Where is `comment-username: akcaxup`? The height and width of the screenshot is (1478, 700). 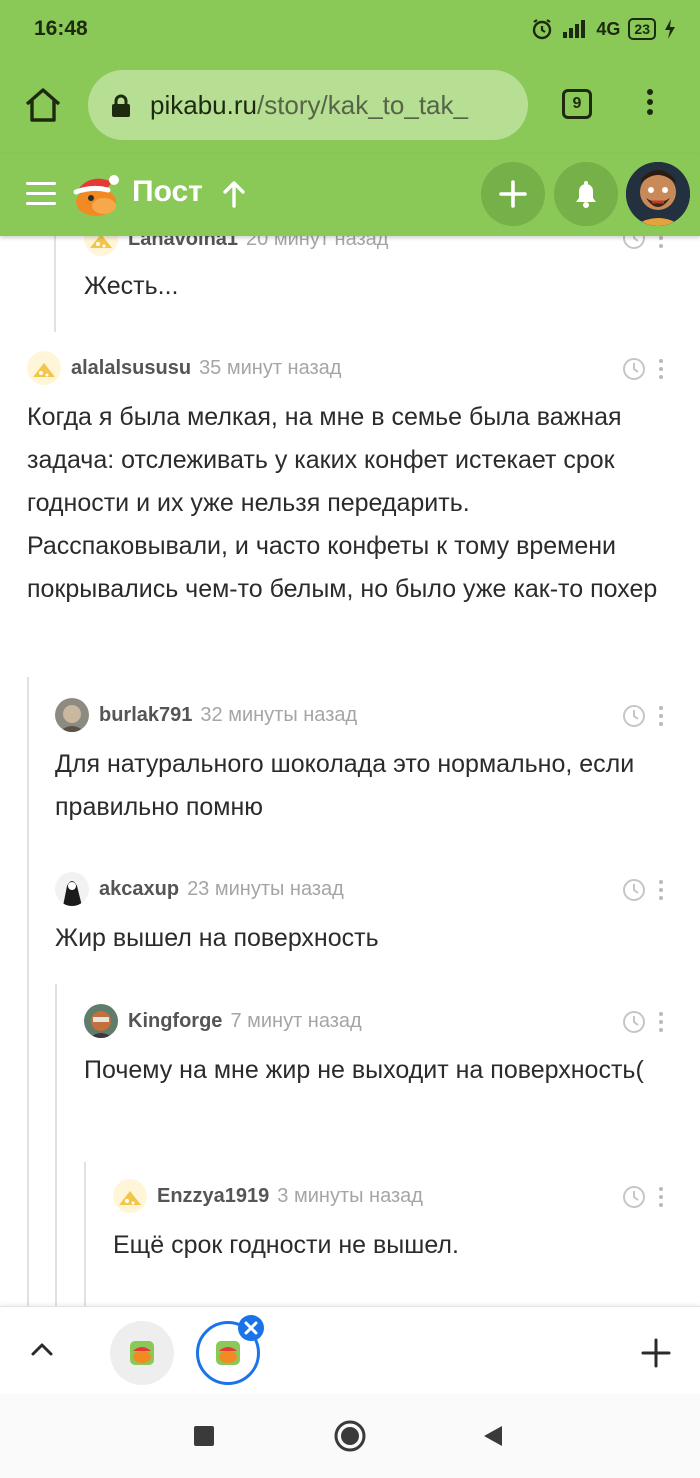 comment-username: akcaxup is located at coordinates (139, 889).